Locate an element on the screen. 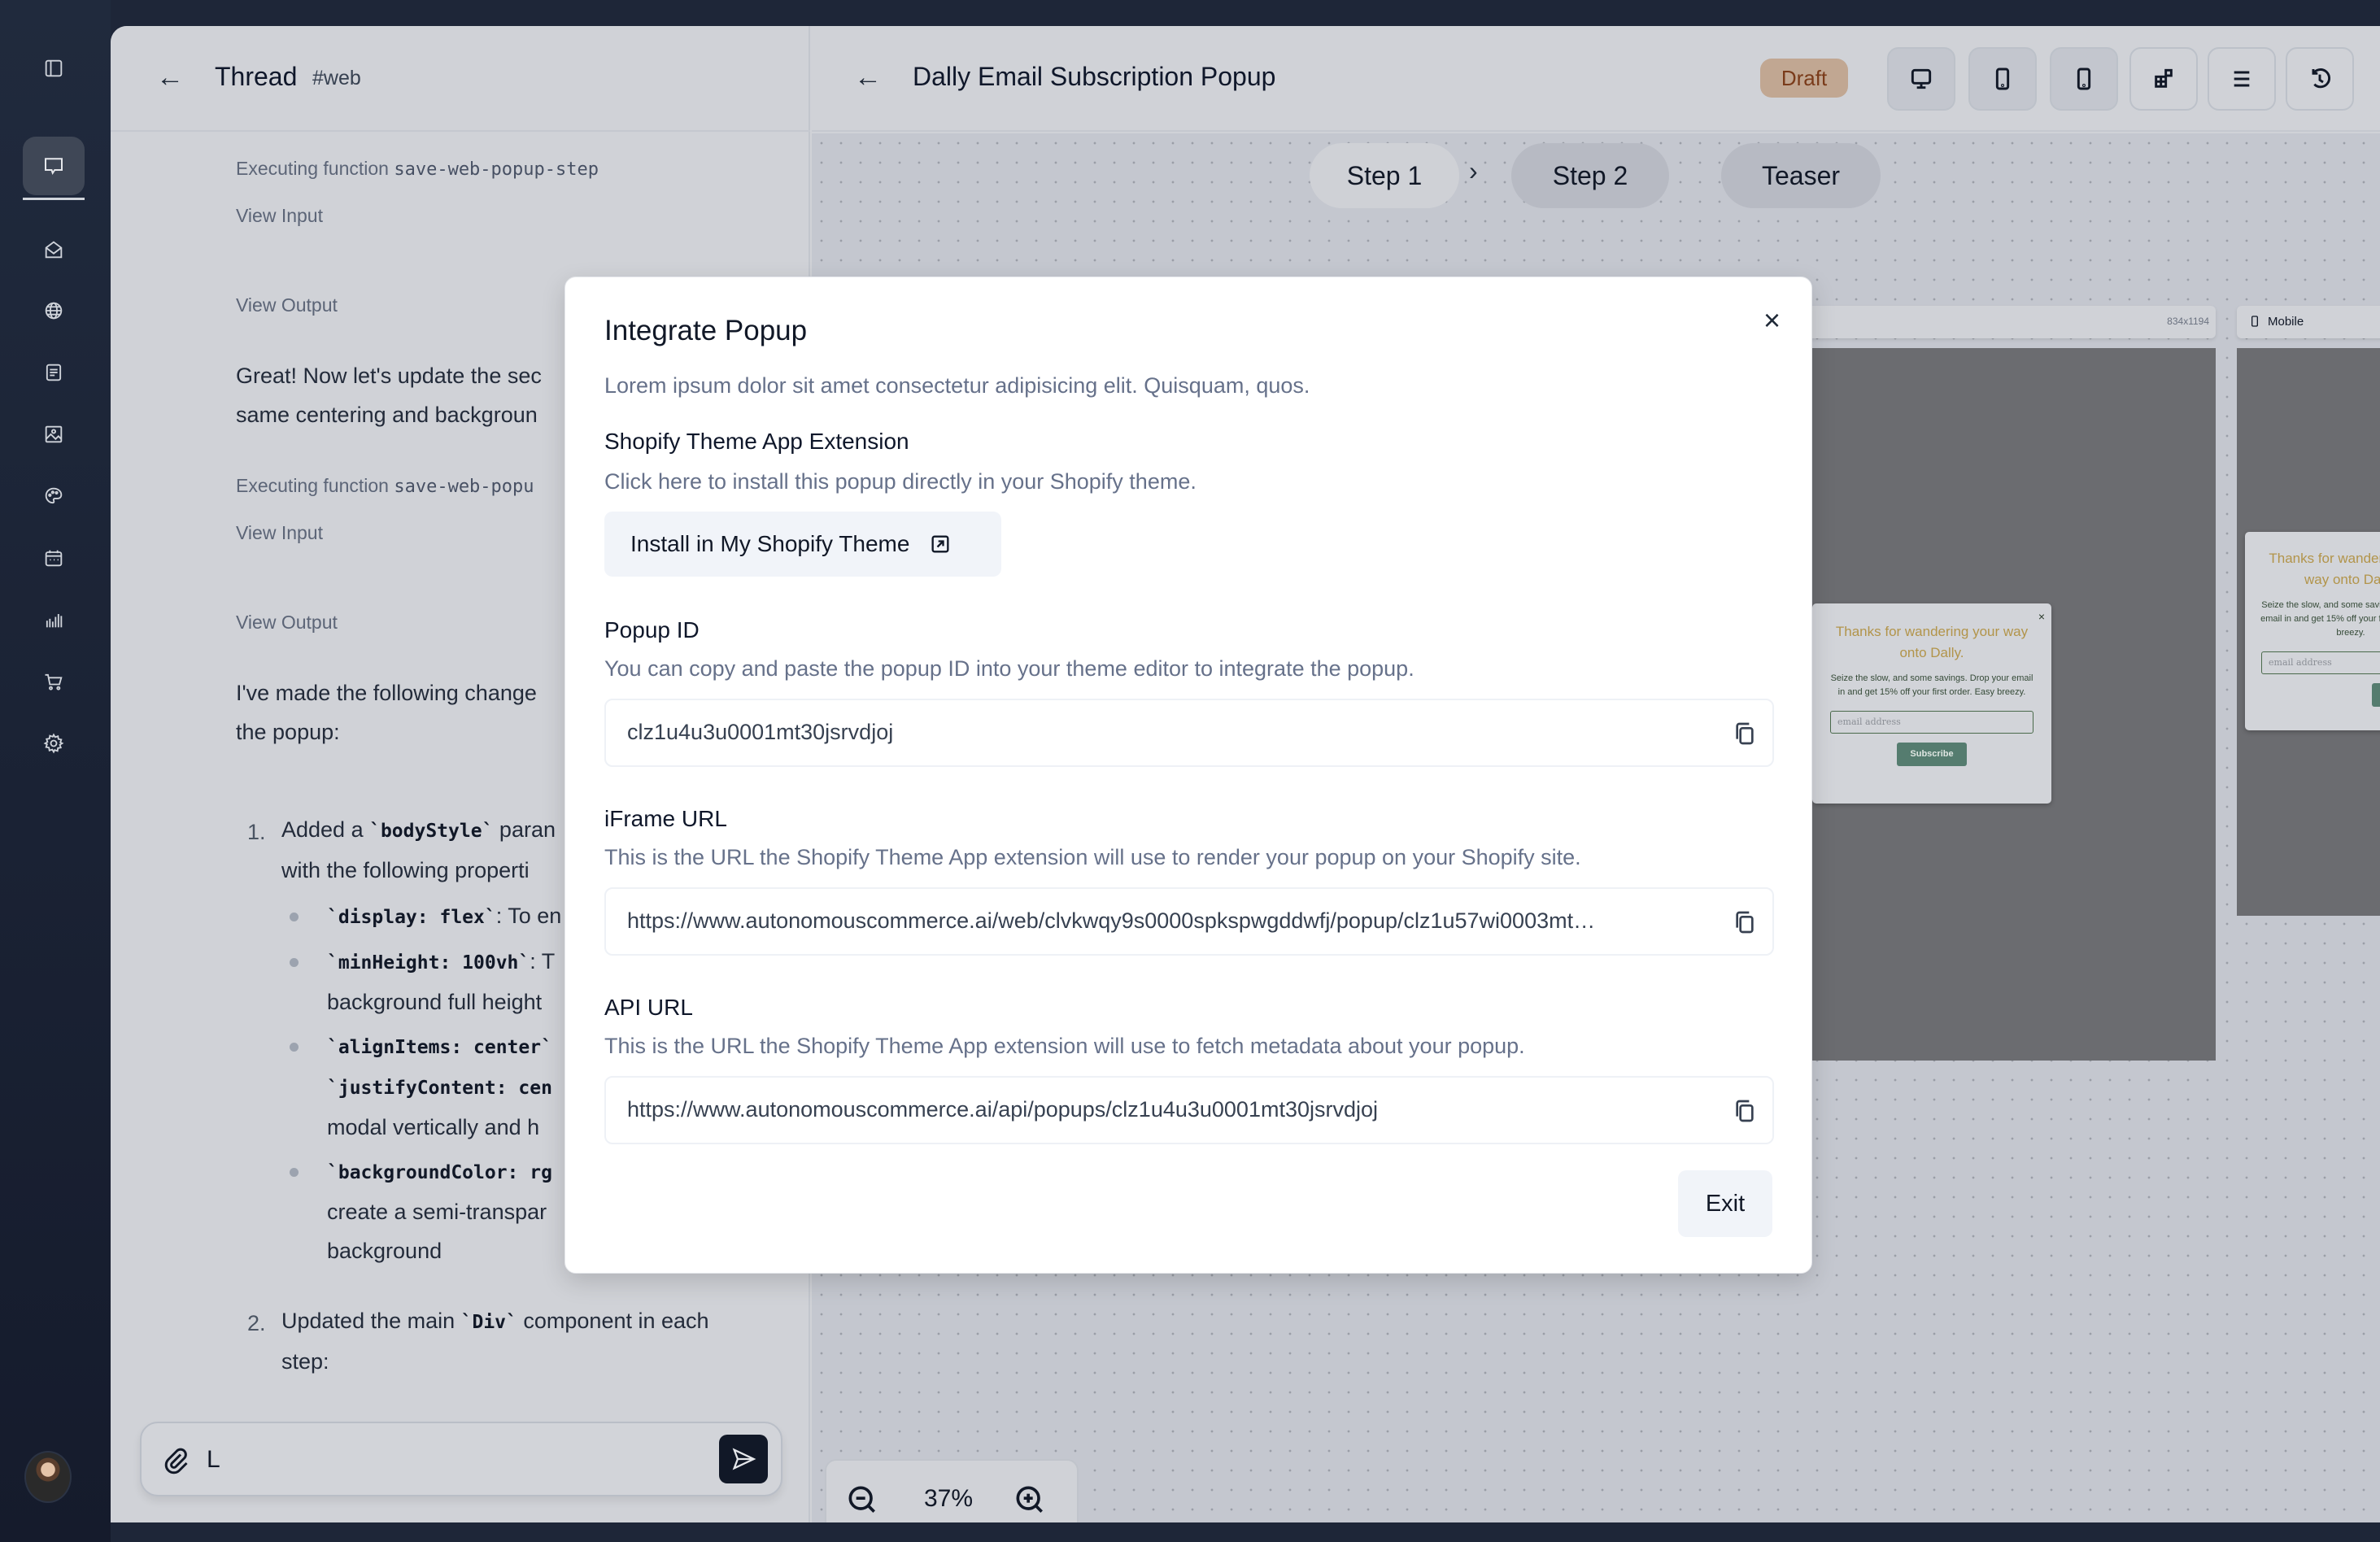 Image resolution: width=2380 pixels, height=1542 pixels. list-text: with the following properti is located at coordinates (406, 870).